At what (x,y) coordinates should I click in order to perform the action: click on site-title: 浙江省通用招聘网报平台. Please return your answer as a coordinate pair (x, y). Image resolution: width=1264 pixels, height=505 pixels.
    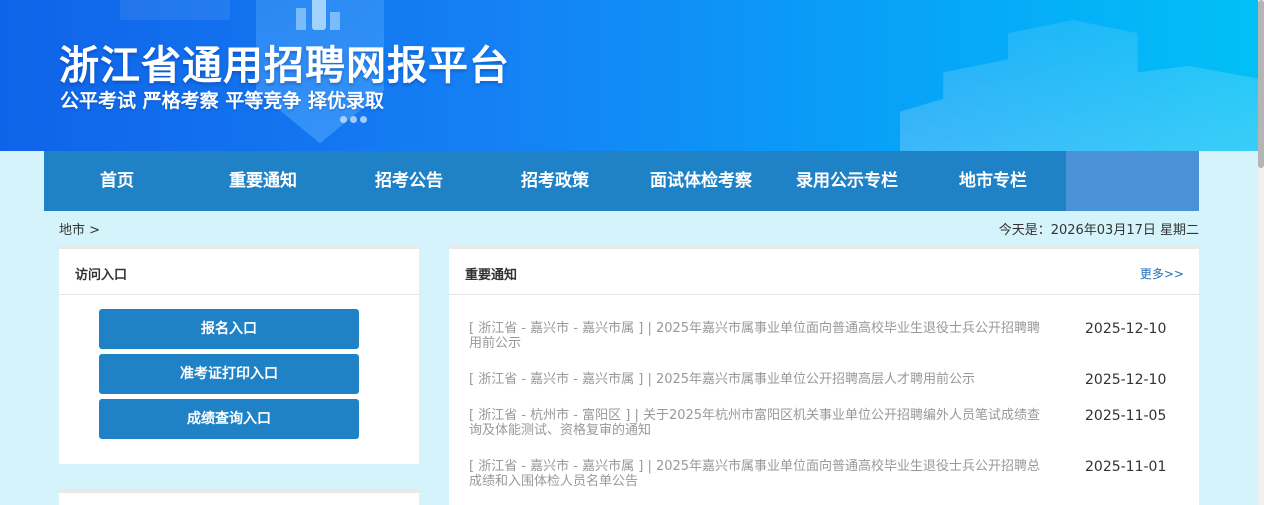
    Looking at the image, I should click on (284, 66).